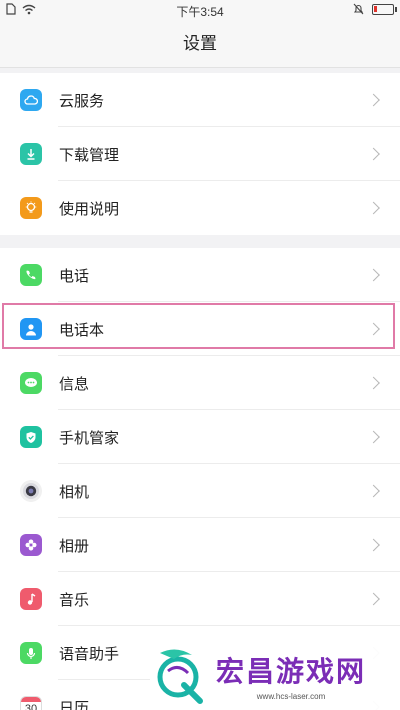 Image resolution: width=400 pixels, height=710 pixels. I want to click on calendar-day: 30, so click(31, 706).